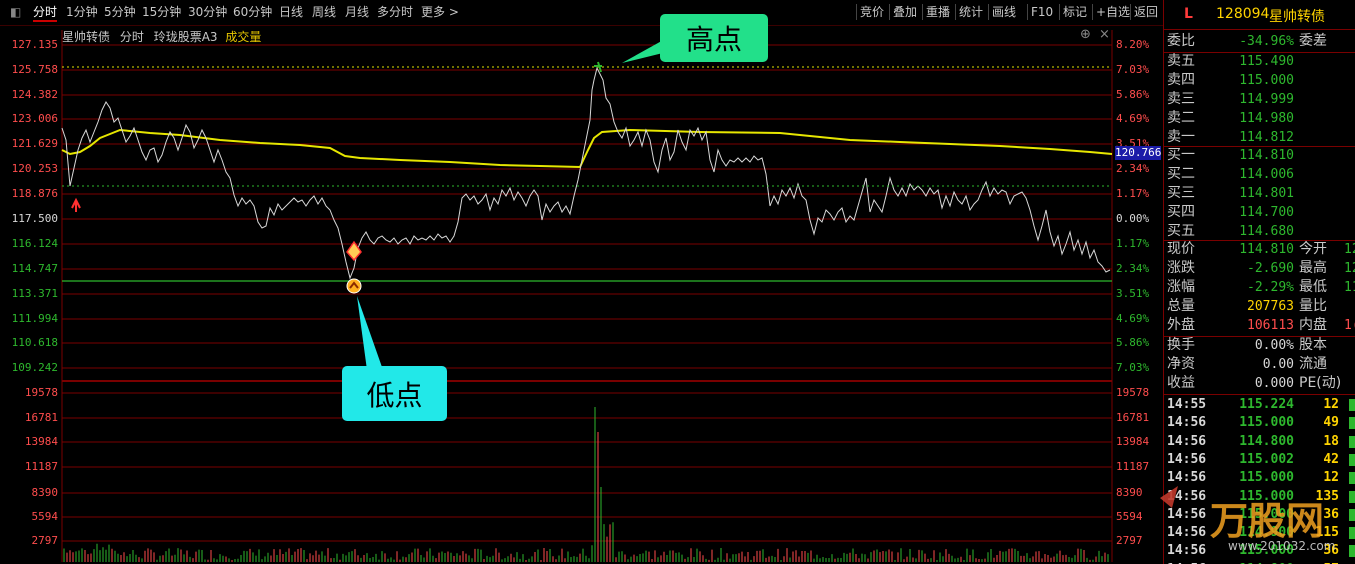  Describe the element at coordinates (34, 118) in the screenshot. I see `price-tick-label: 123.006` at that location.